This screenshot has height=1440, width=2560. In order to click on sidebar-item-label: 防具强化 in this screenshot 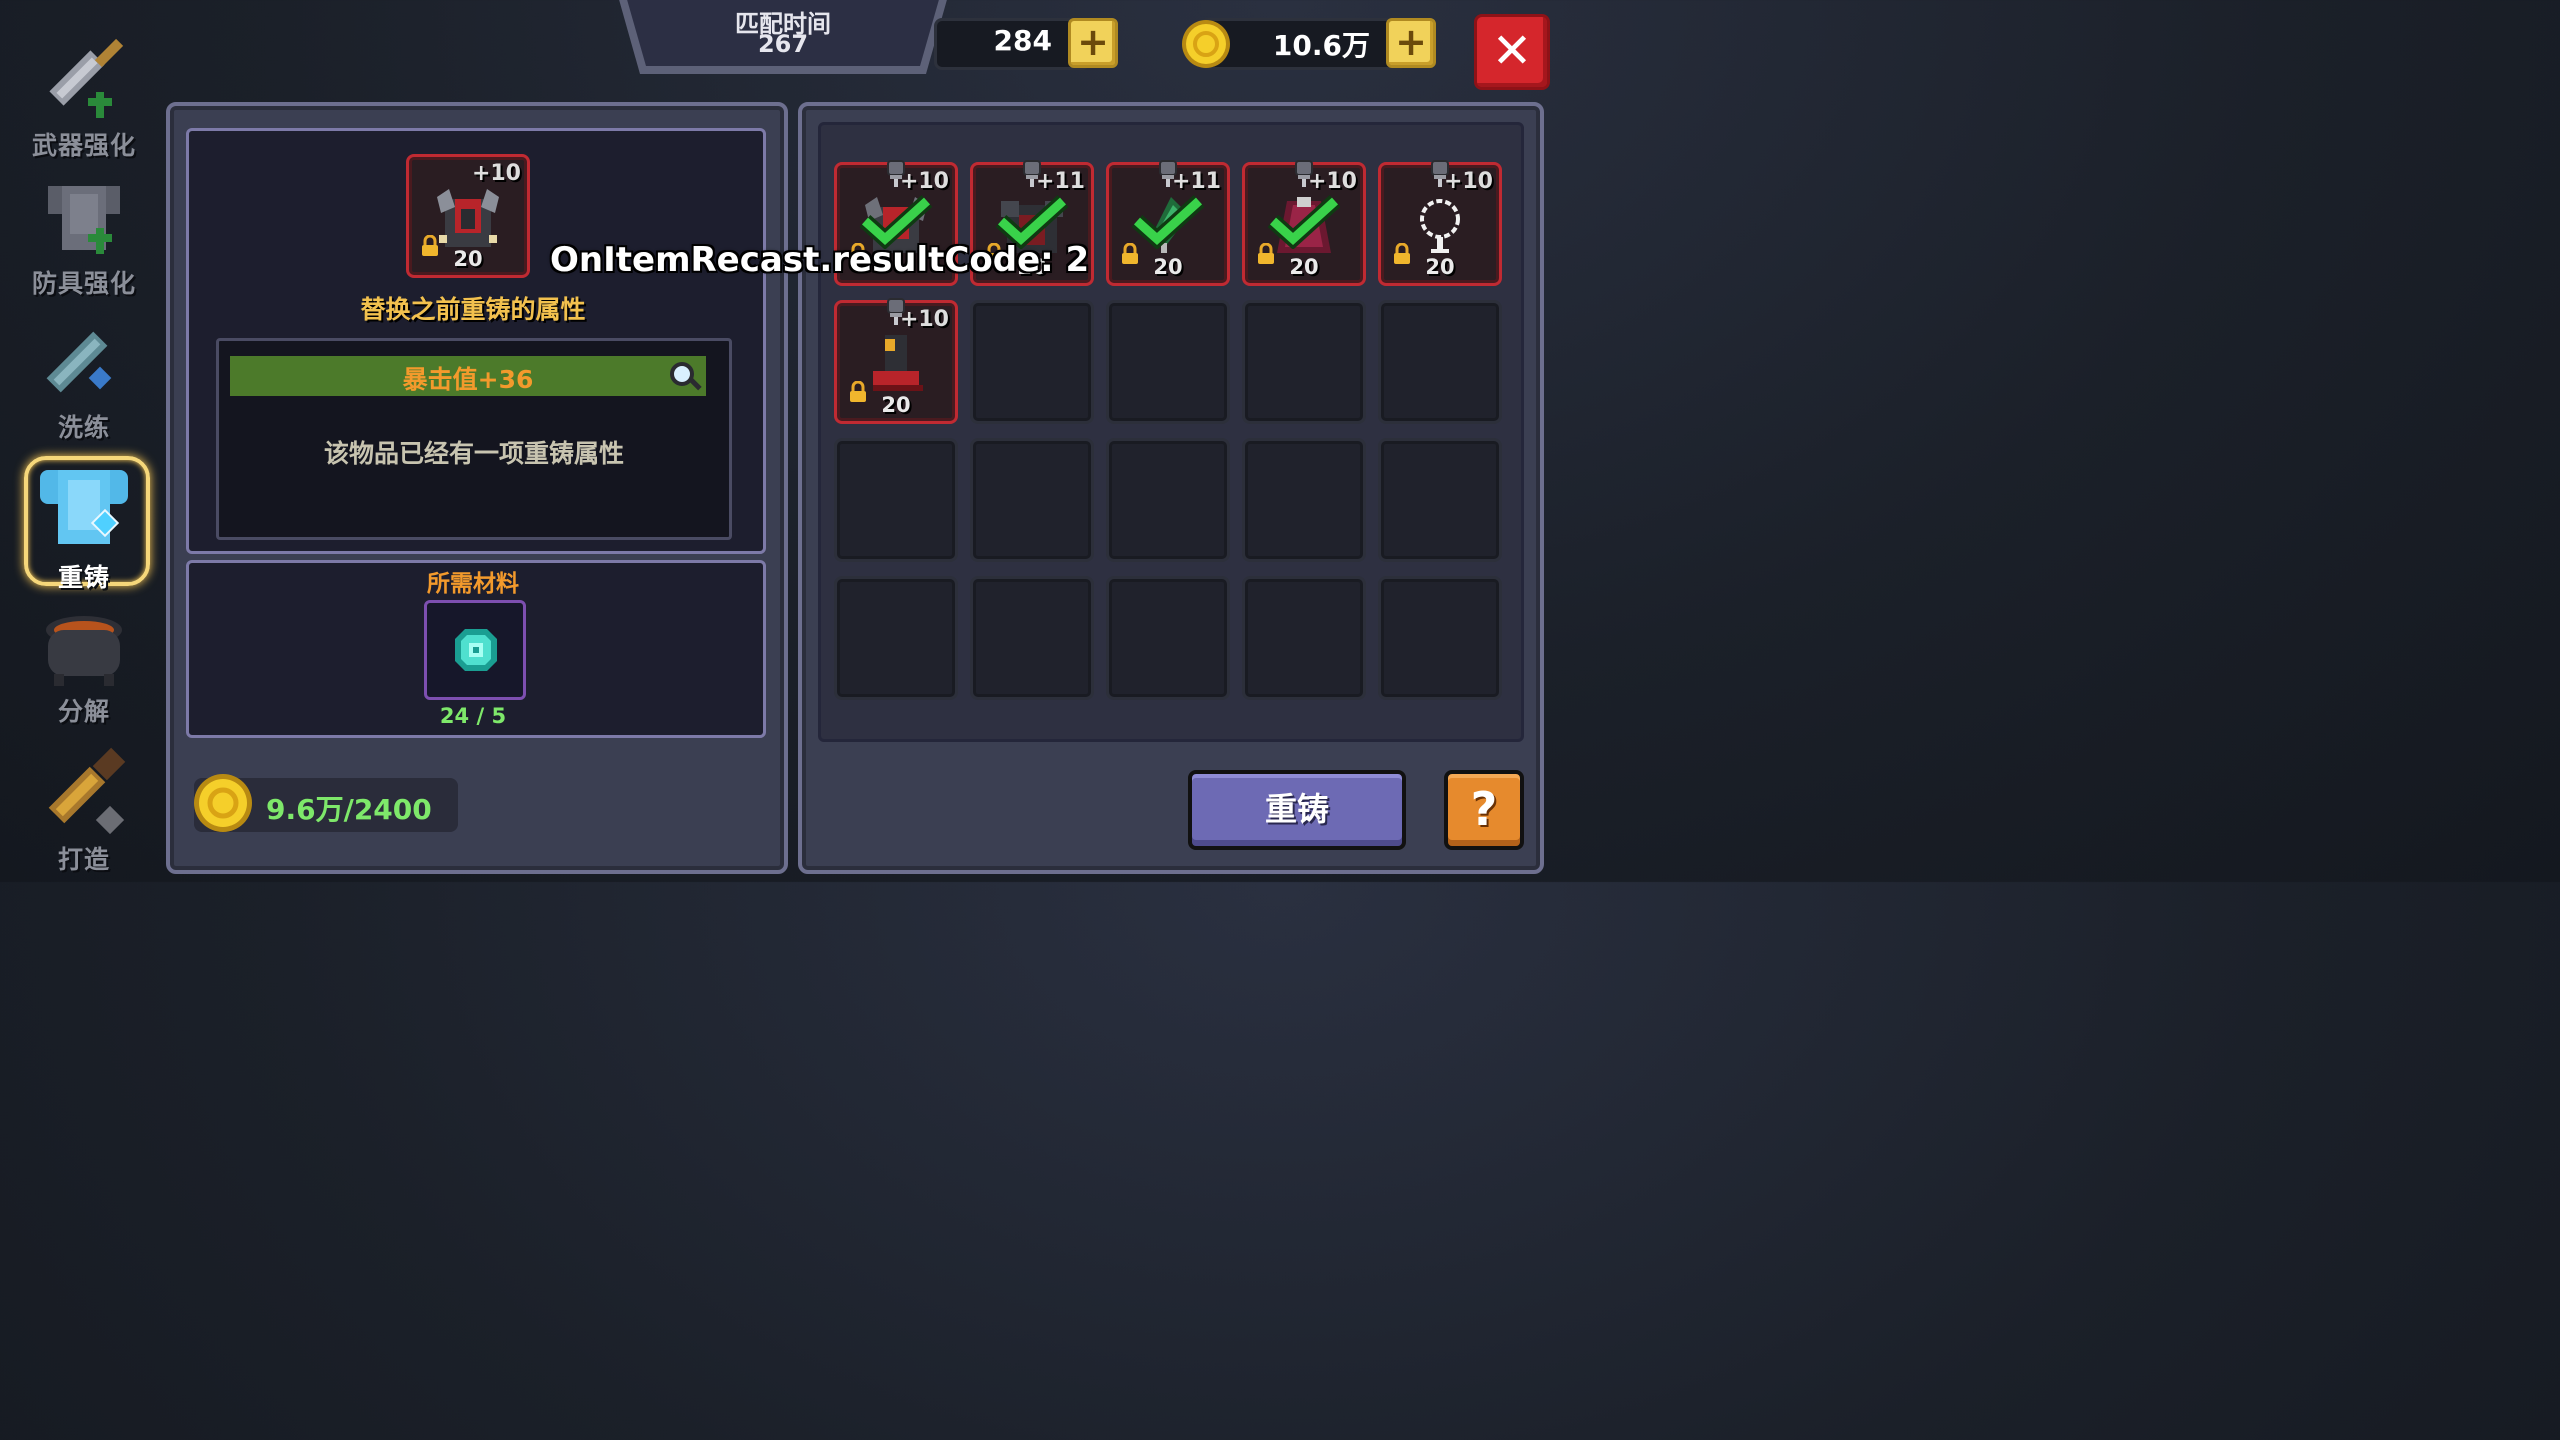, I will do `click(83, 283)`.